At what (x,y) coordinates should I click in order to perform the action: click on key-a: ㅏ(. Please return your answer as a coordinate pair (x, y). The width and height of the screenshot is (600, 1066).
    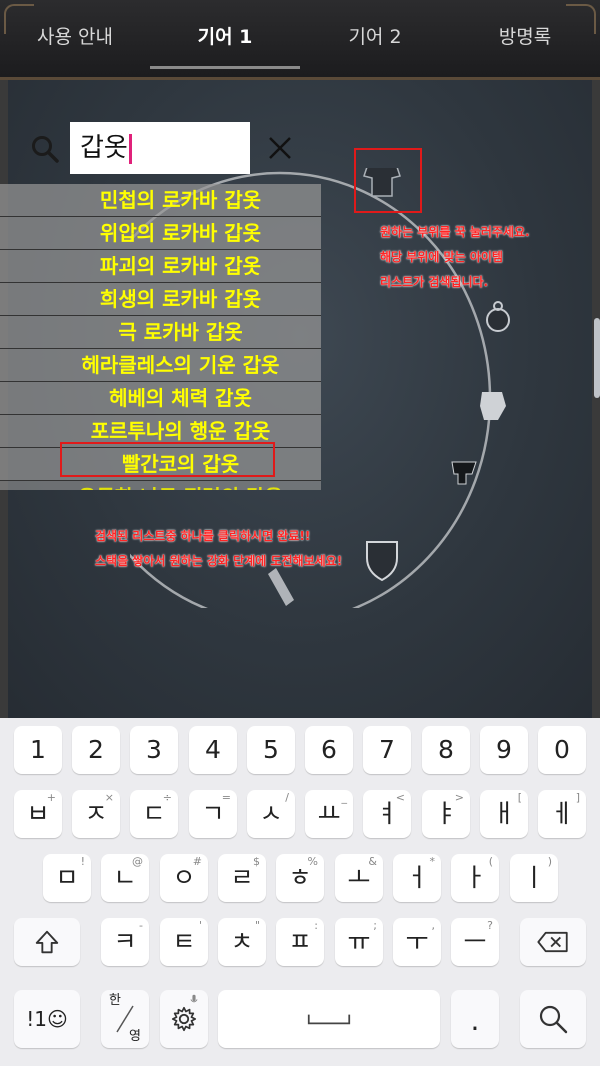
    Looking at the image, I should click on (475, 878).